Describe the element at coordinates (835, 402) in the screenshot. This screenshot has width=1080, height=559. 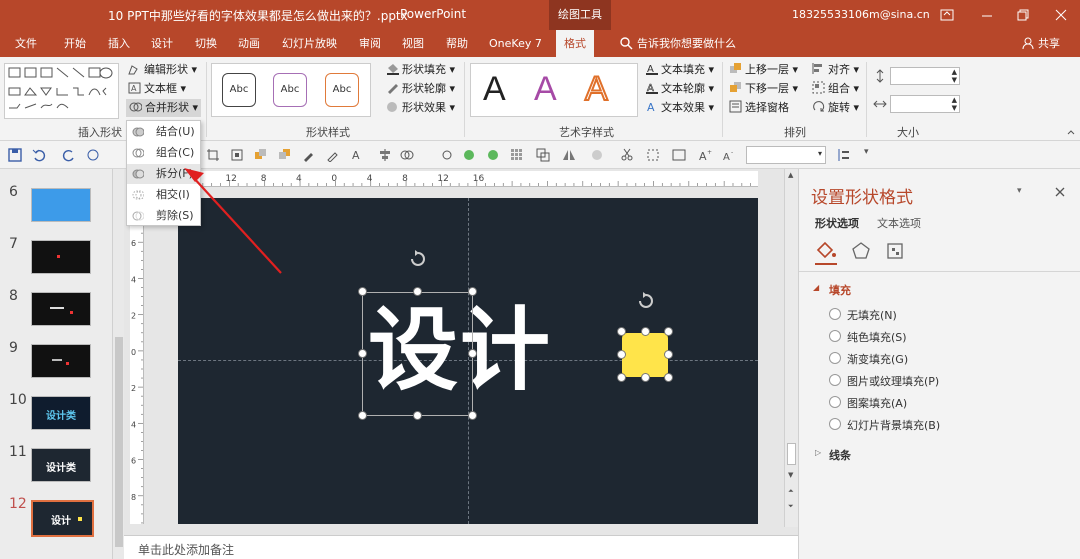
I see `pattern-fill-radio` at that location.